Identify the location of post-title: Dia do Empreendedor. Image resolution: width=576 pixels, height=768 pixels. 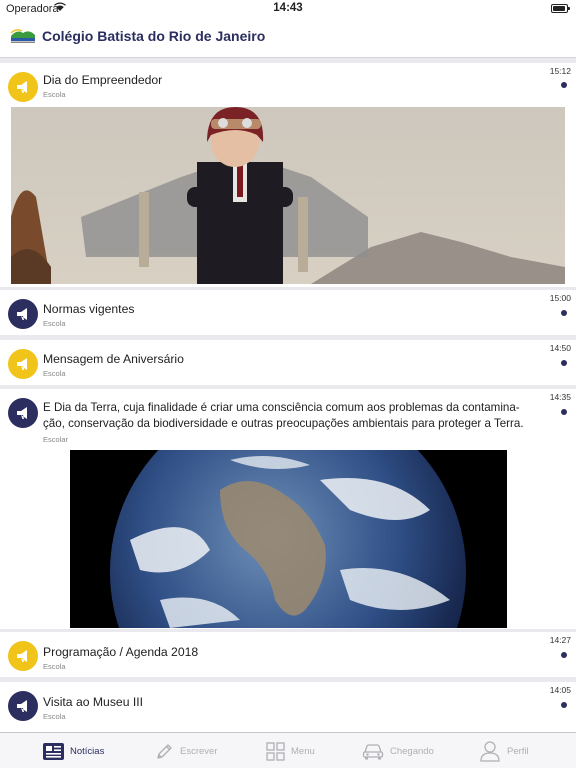
(103, 80).